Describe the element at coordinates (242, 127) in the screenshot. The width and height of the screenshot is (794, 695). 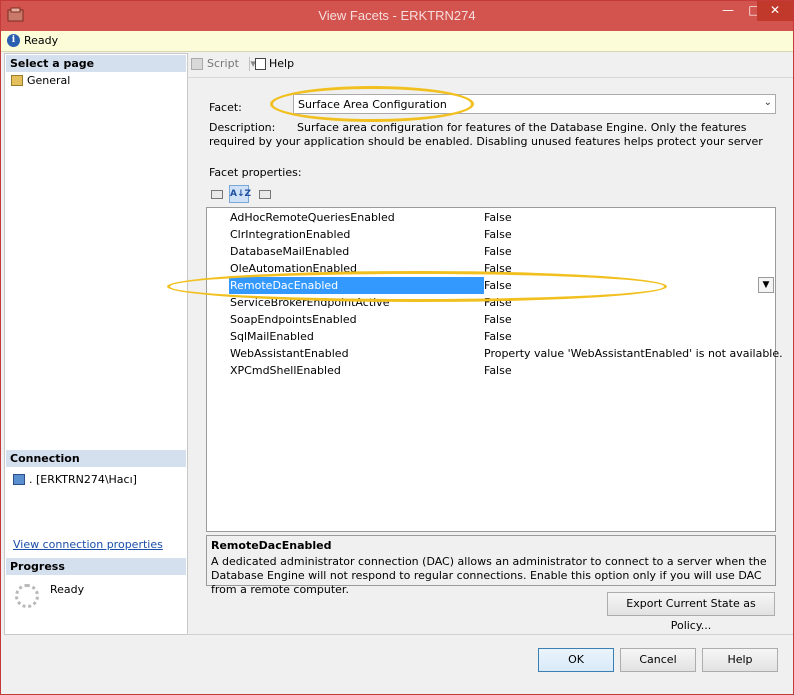
I see `description-label: Description:` at that location.